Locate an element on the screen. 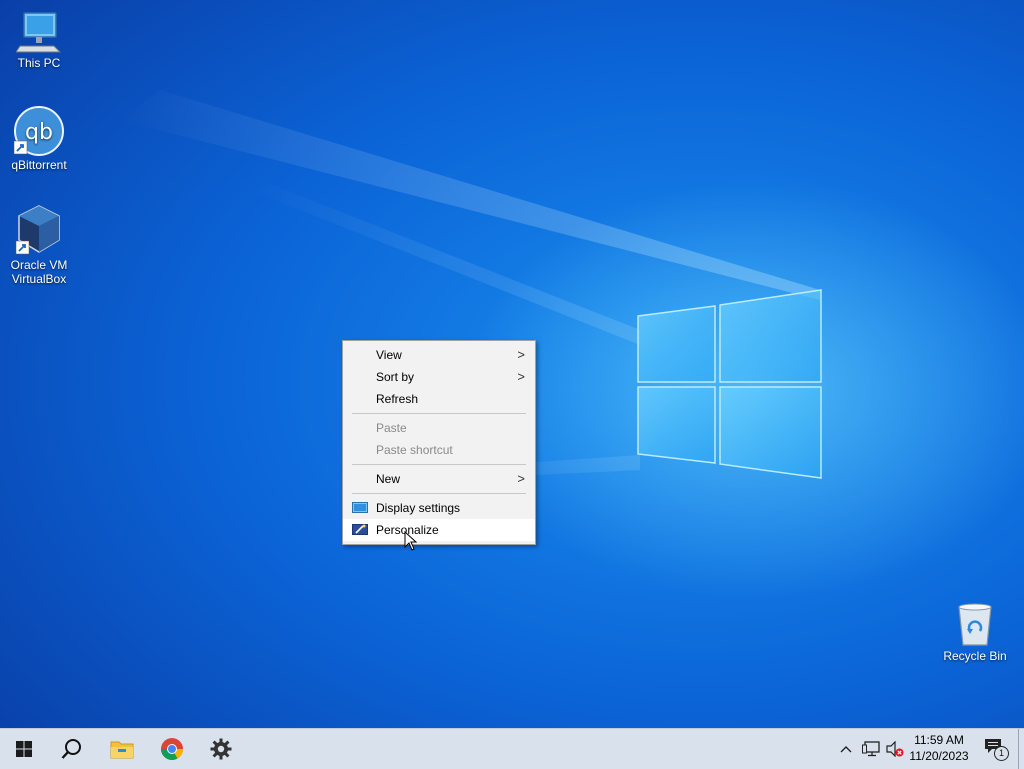  chevron-up-icon is located at coordinates (846, 749).